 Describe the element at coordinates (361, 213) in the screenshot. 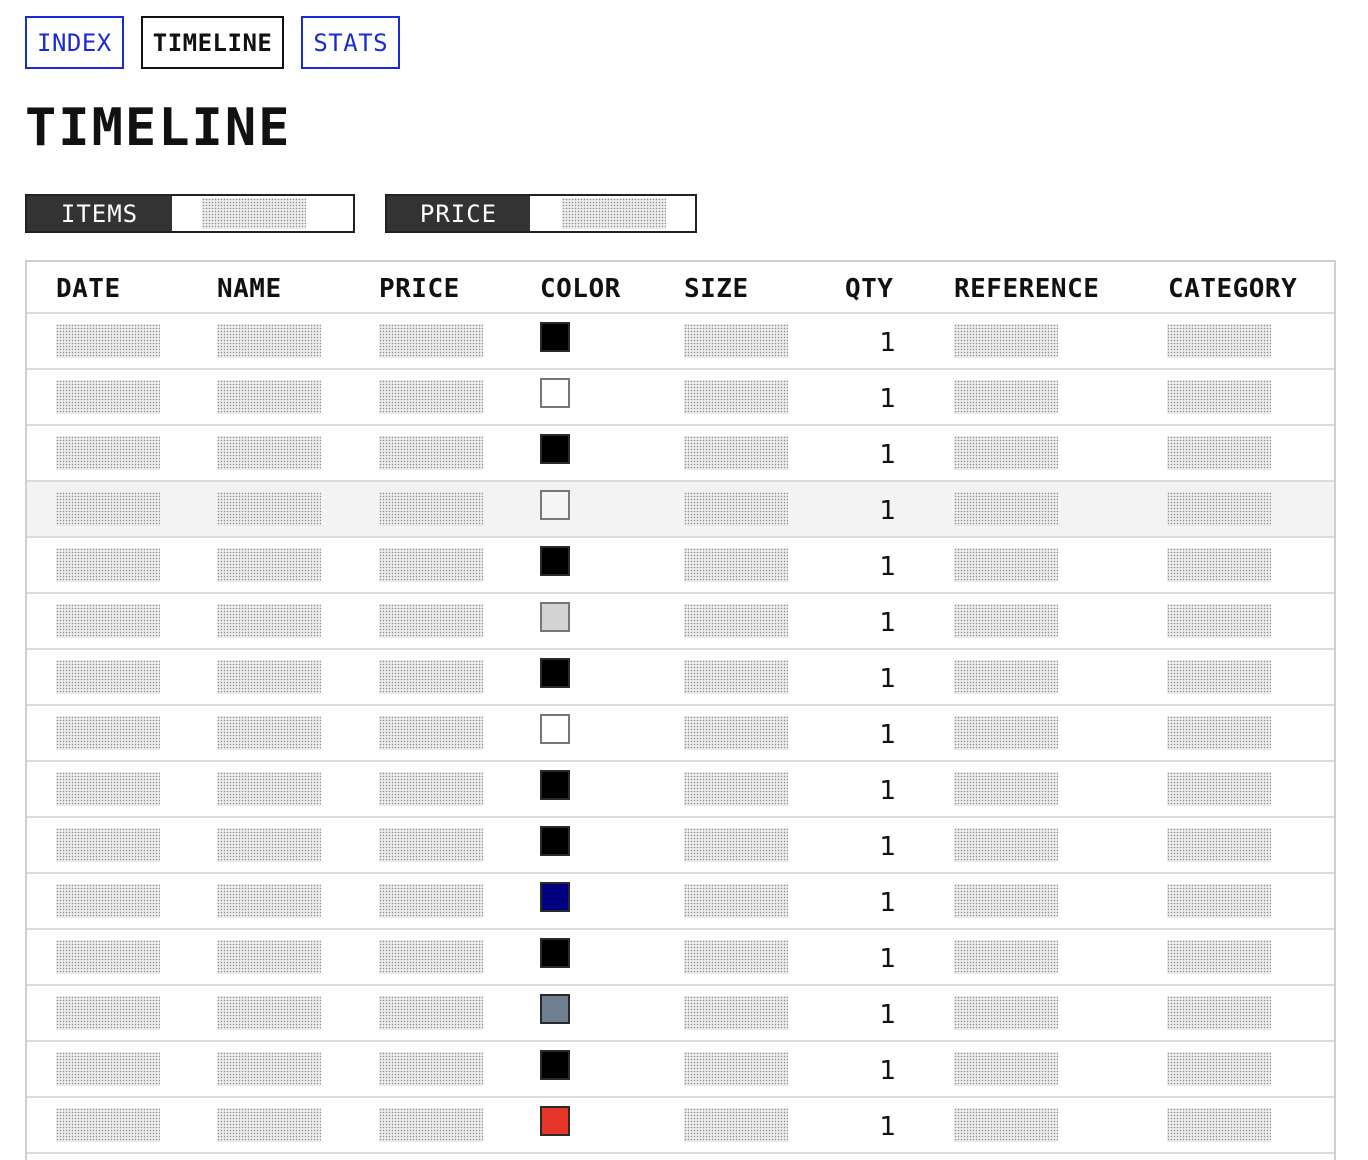

I see `filter-bar: ITEMS PRICE` at that location.